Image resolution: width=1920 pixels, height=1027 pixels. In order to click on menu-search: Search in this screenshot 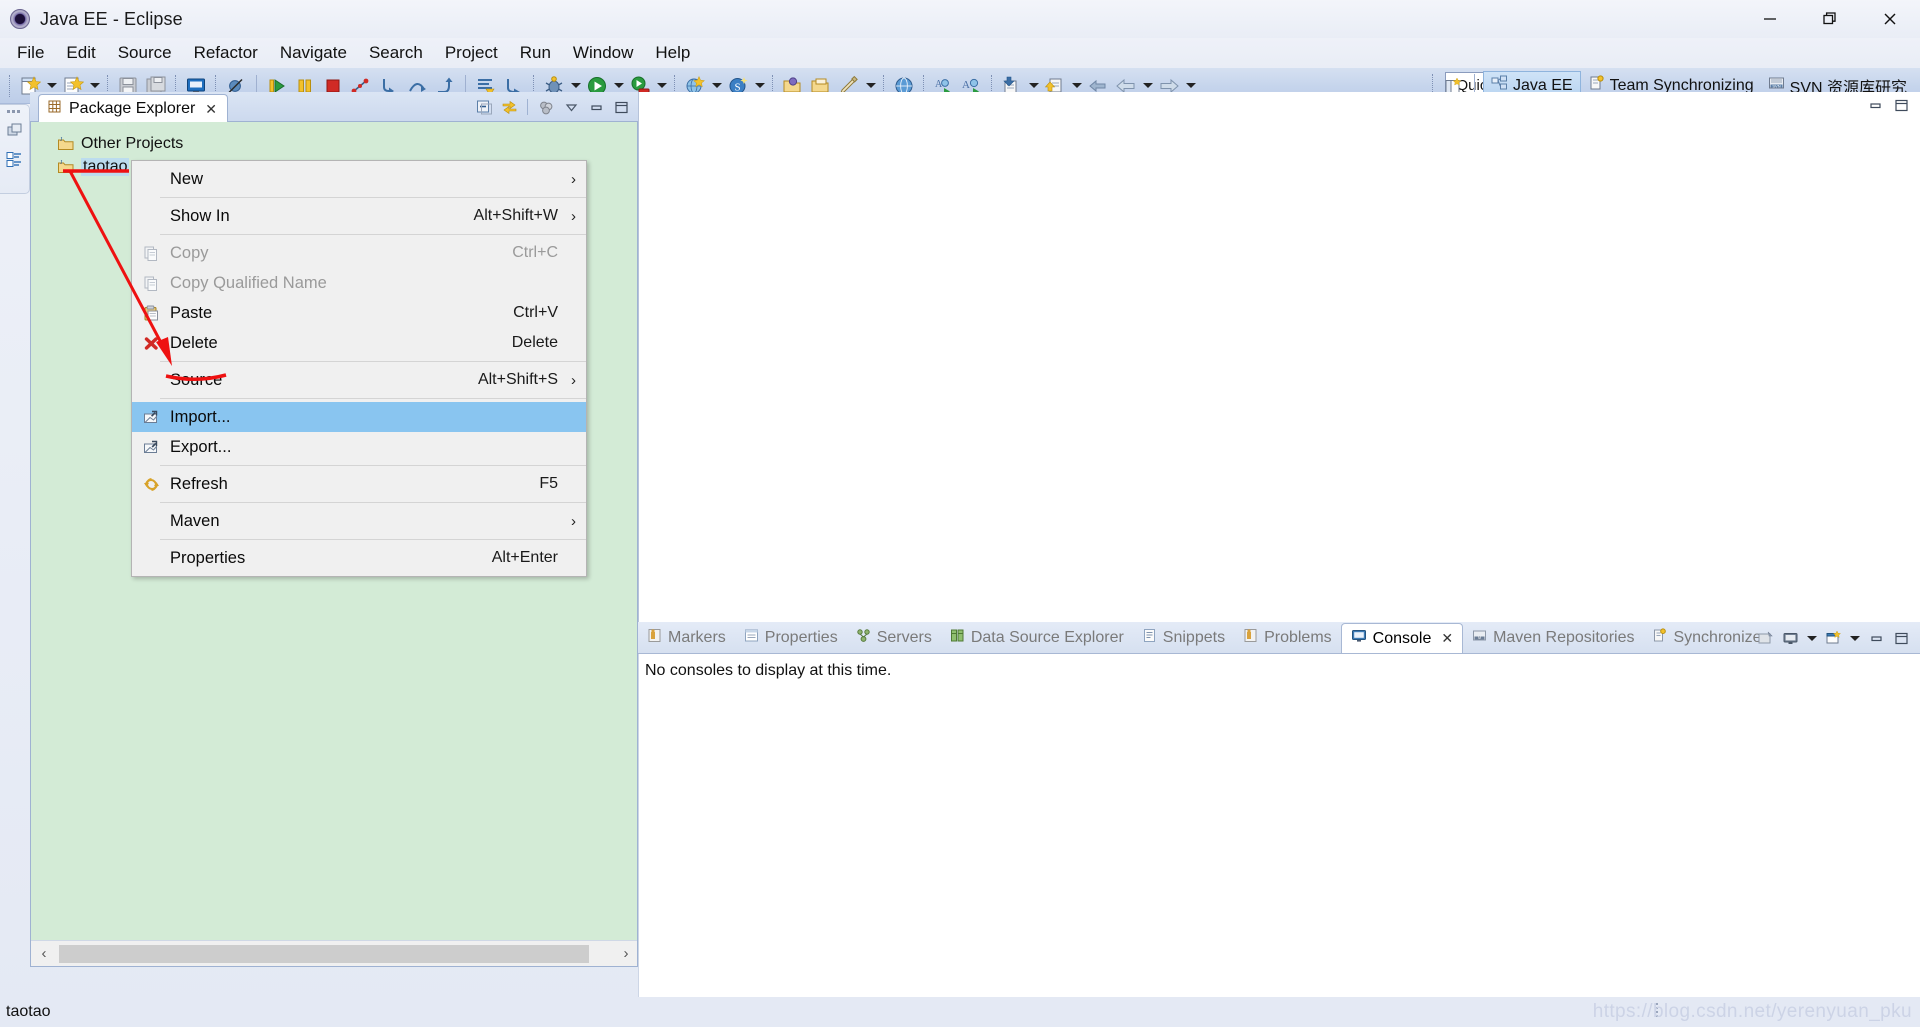, I will do `click(396, 53)`.